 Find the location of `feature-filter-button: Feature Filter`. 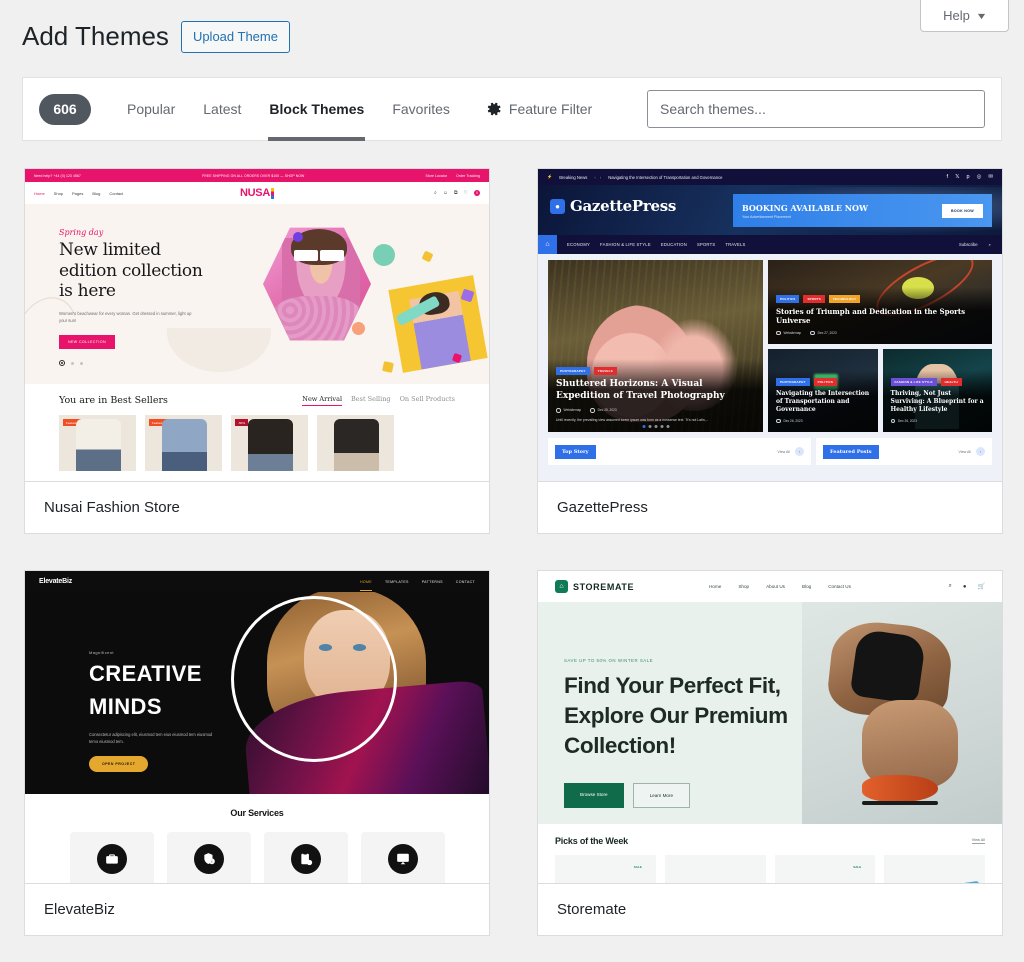

feature-filter-button: Feature Filter is located at coordinates (535, 109).